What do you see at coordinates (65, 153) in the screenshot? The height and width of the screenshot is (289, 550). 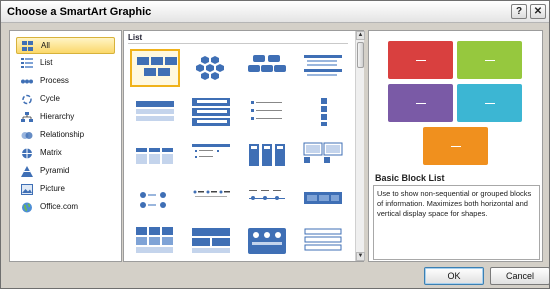 I see `category-matrix: Matrix` at bounding box center [65, 153].